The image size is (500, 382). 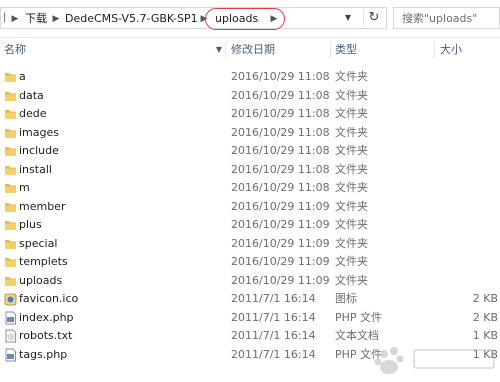 I want to click on search-input: 搜索"uploads", so click(x=446, y=18).